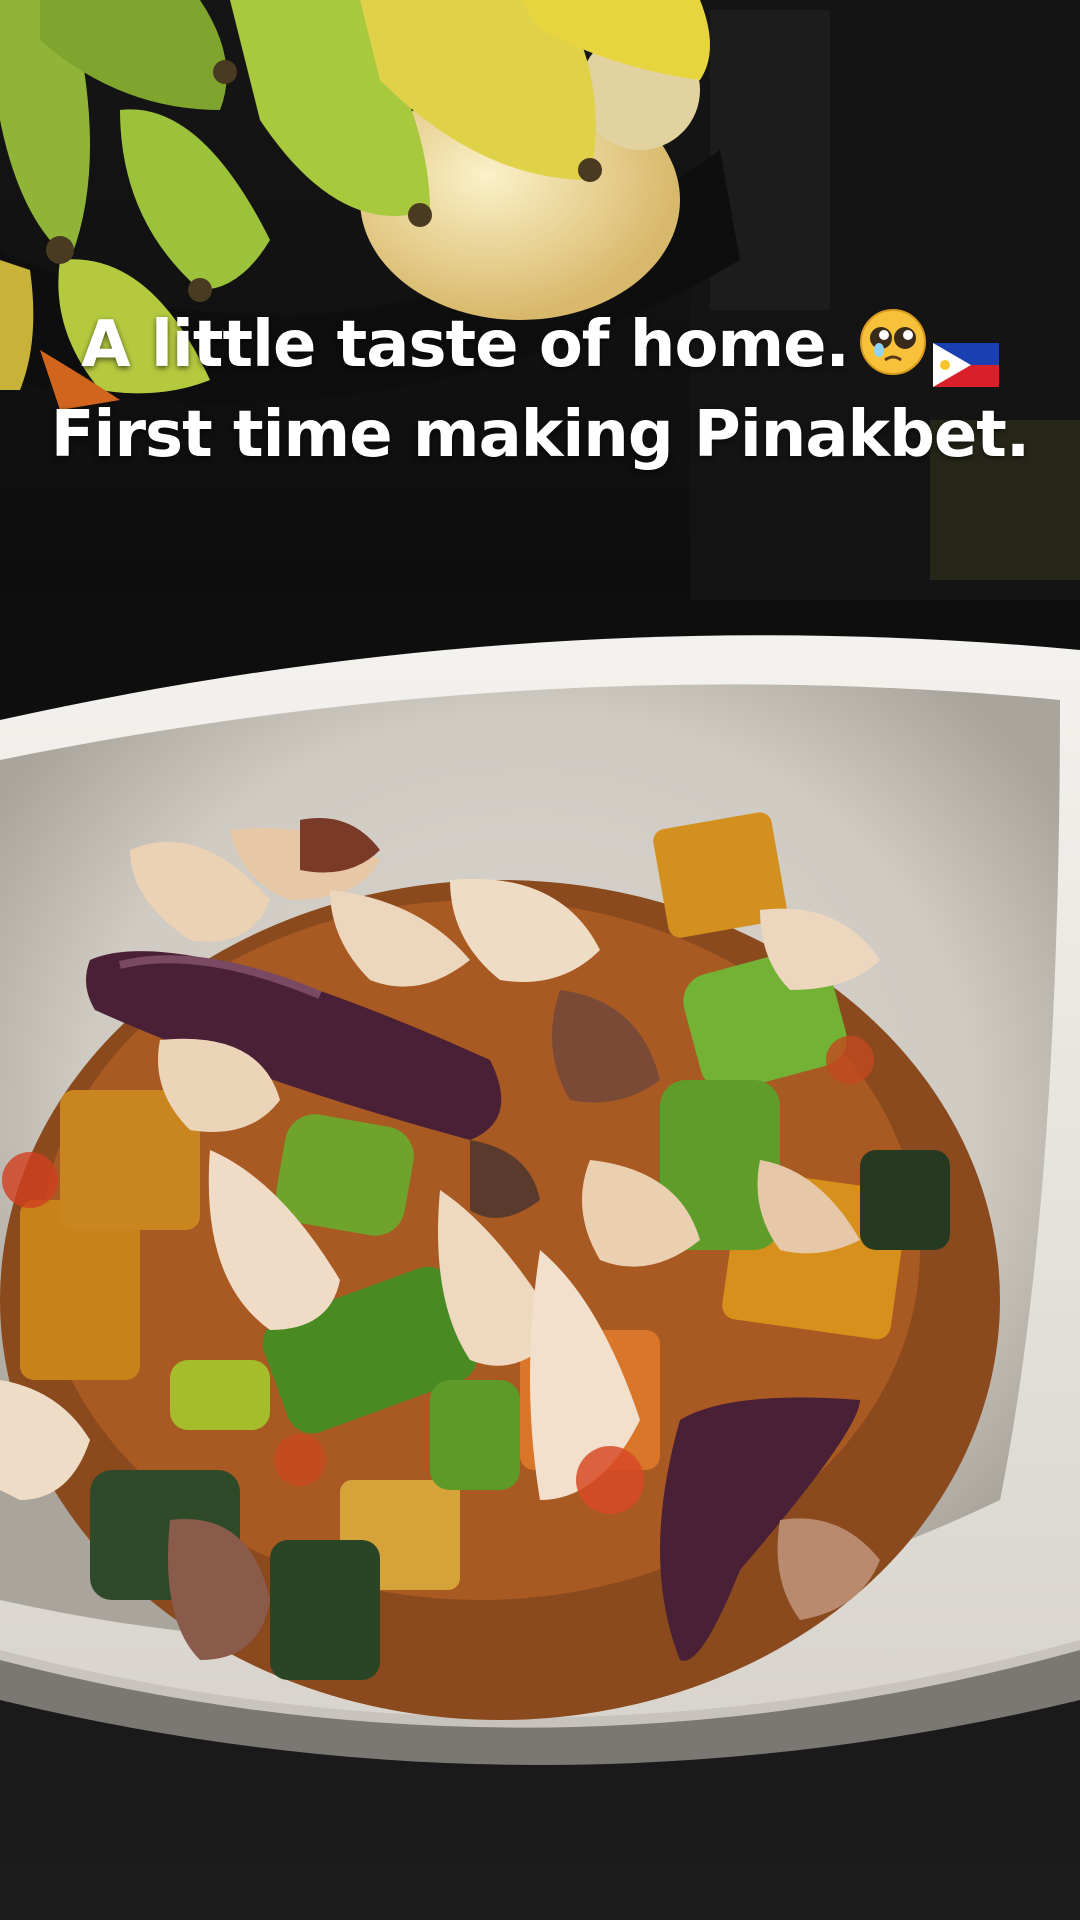  I want to click on caption-line-1: A little taste of home., so click(540, 345).